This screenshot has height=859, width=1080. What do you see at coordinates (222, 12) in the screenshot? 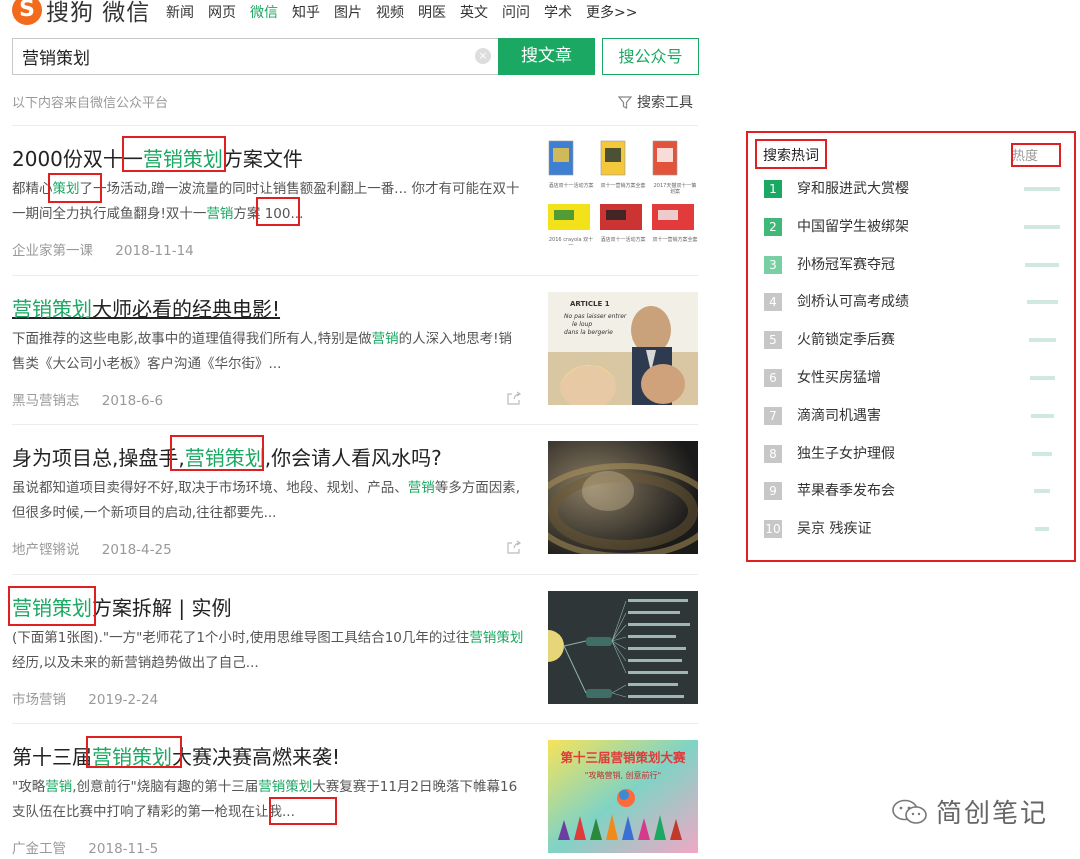
I see `nav-item: 网页` at bounding box center [222, 12].